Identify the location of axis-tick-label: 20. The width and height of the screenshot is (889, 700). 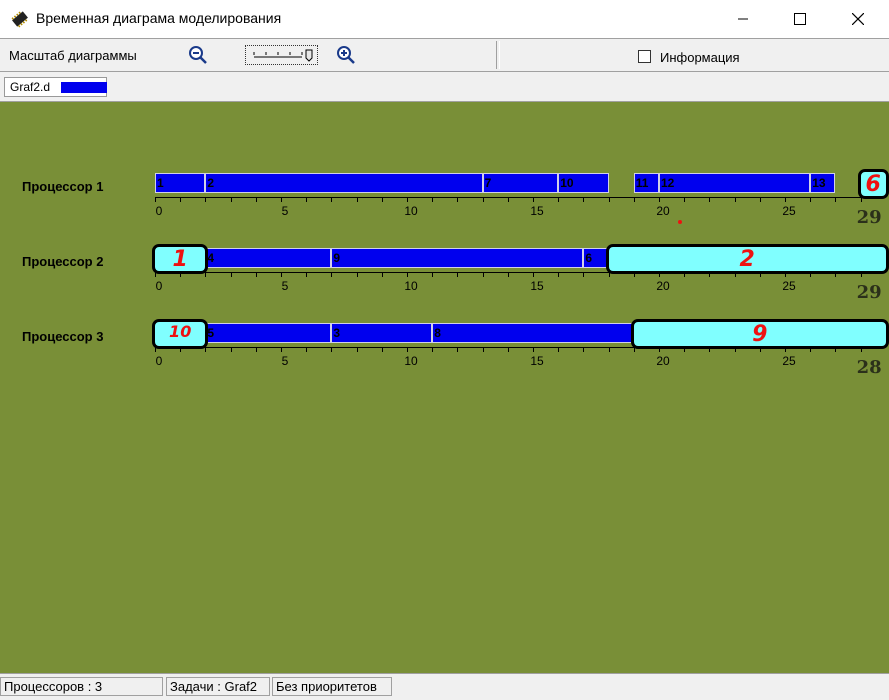
(663, 286).